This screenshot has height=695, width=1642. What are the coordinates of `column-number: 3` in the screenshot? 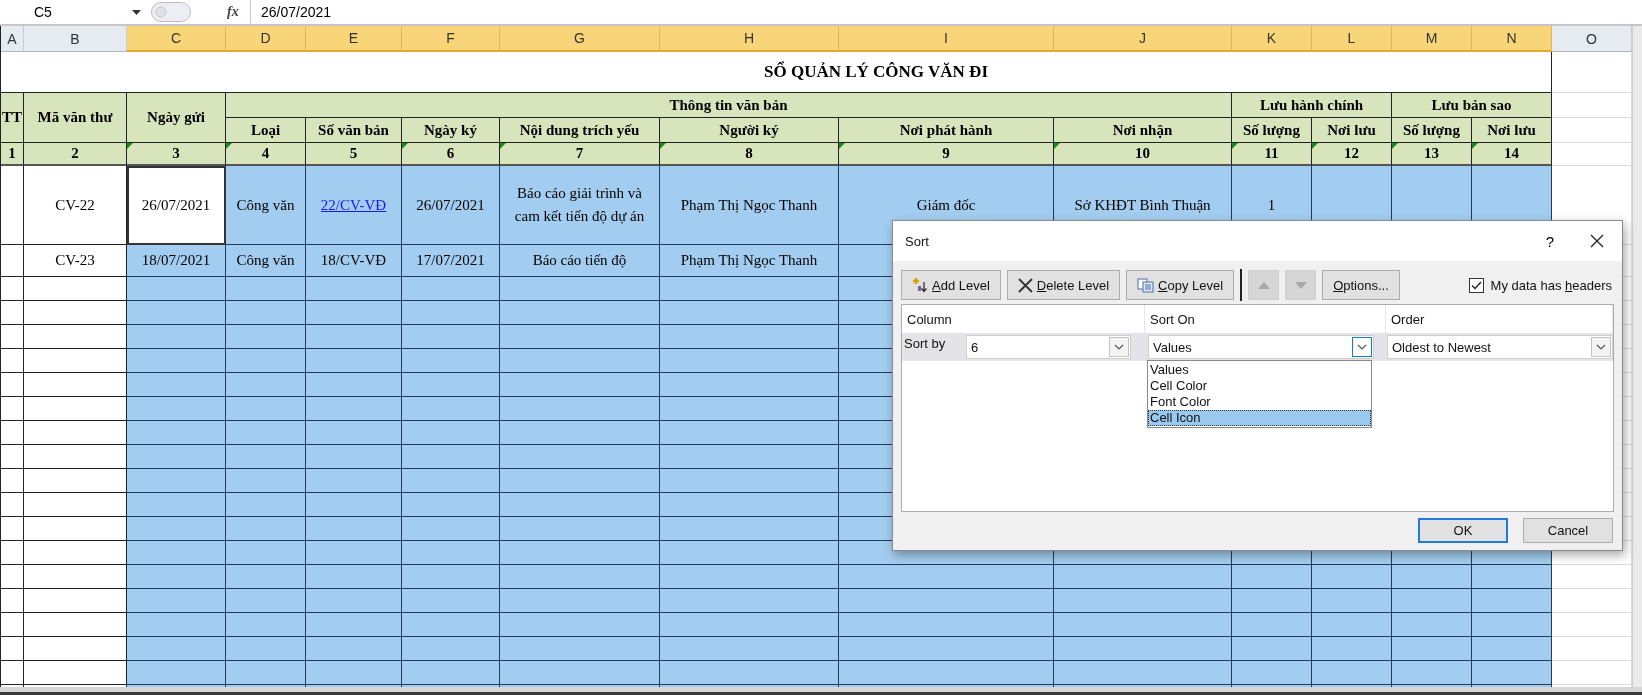 It's located at (176, 153).